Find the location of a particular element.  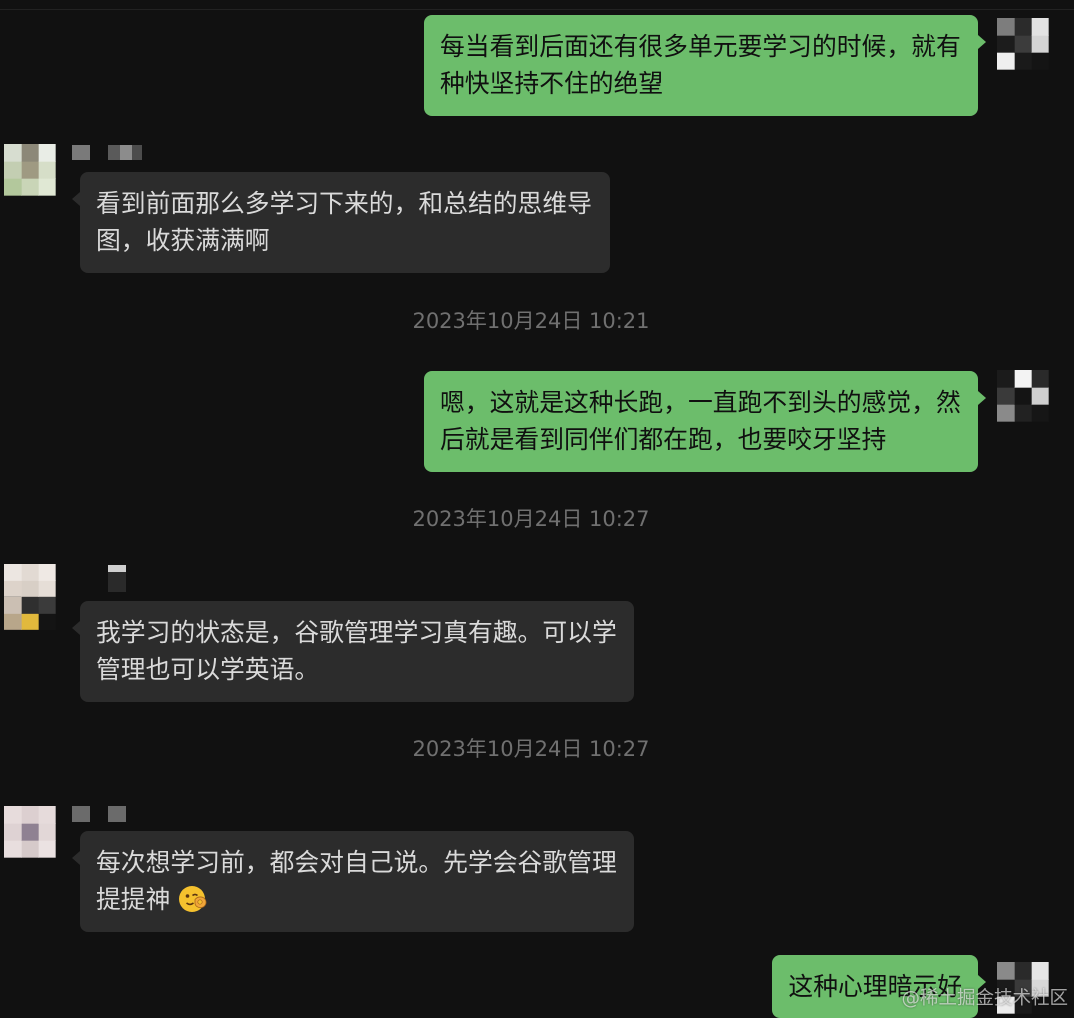

peeking-face-emoji-icon is located at coordinates (193, 899).